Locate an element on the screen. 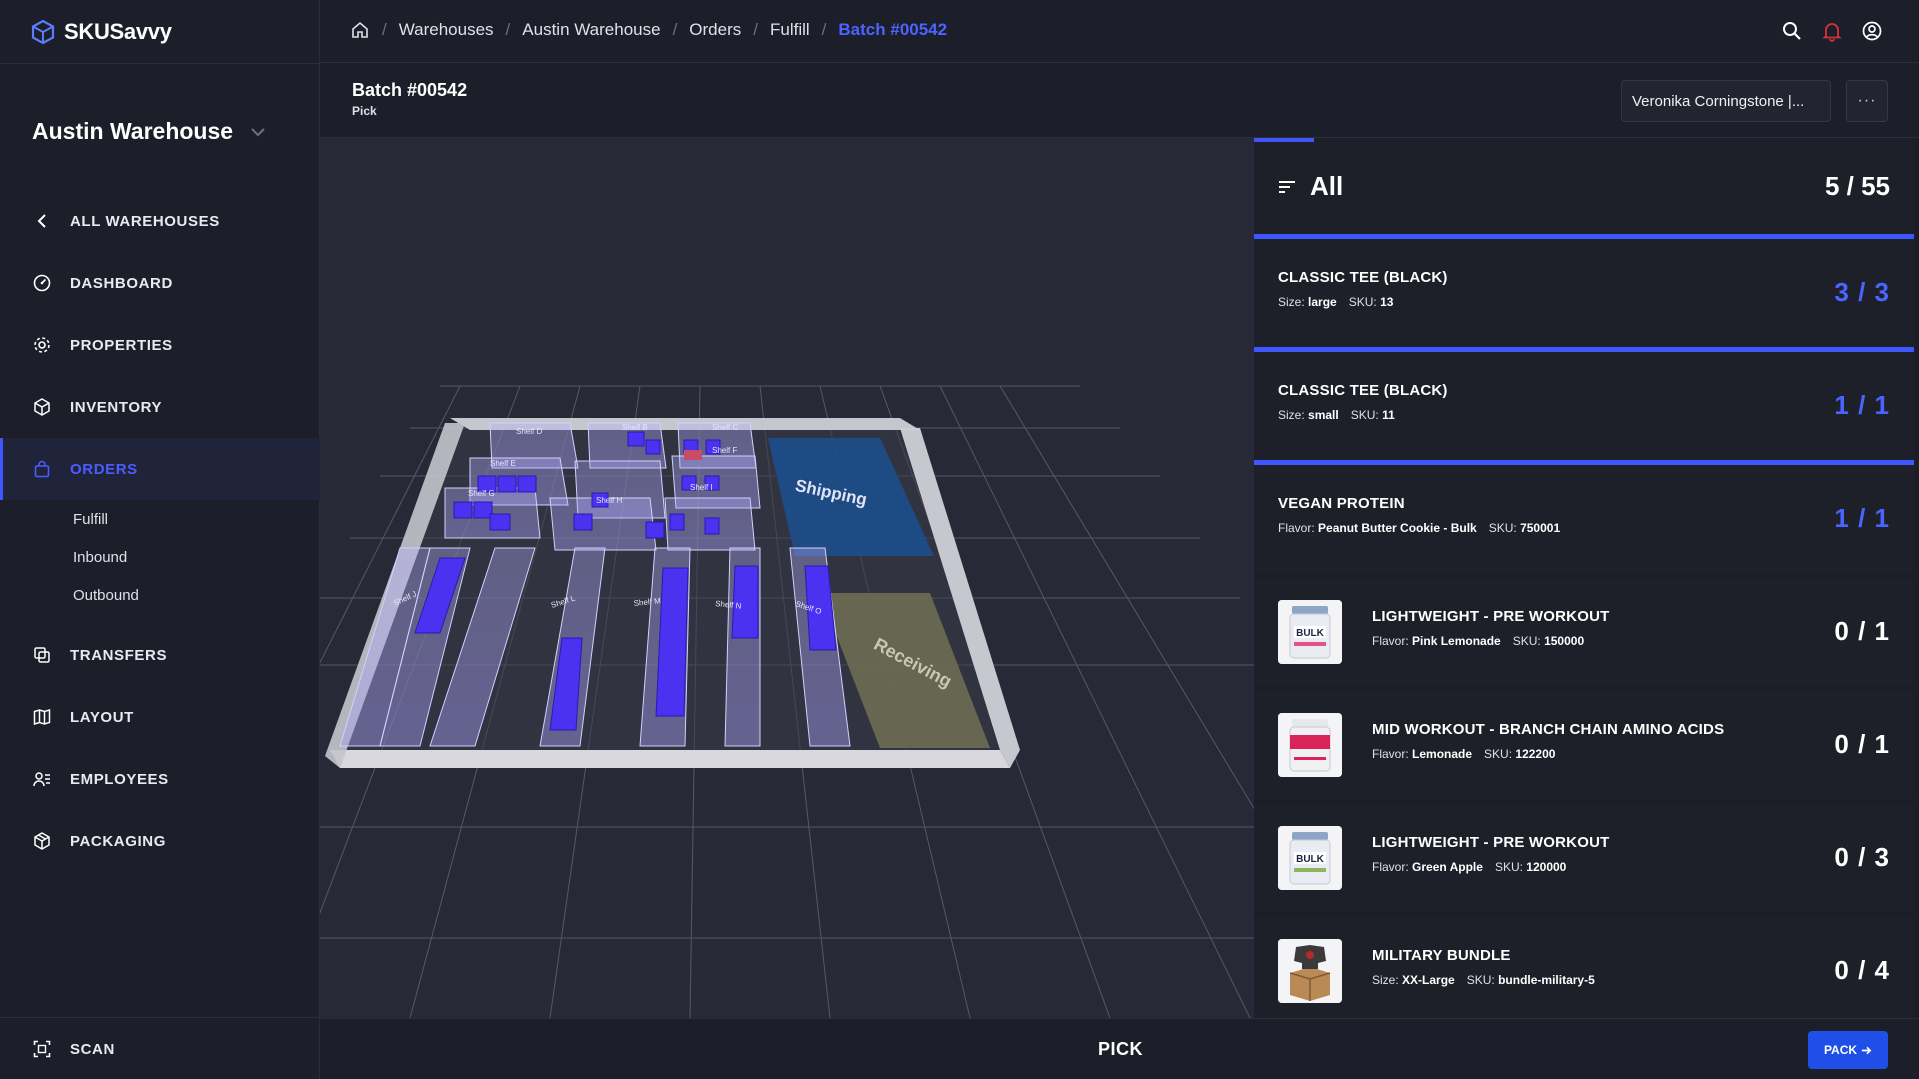 This screenshot has height=1079, width=1919. breadcrumb-current: Batch #00542 is located at coordinates (893, 29).